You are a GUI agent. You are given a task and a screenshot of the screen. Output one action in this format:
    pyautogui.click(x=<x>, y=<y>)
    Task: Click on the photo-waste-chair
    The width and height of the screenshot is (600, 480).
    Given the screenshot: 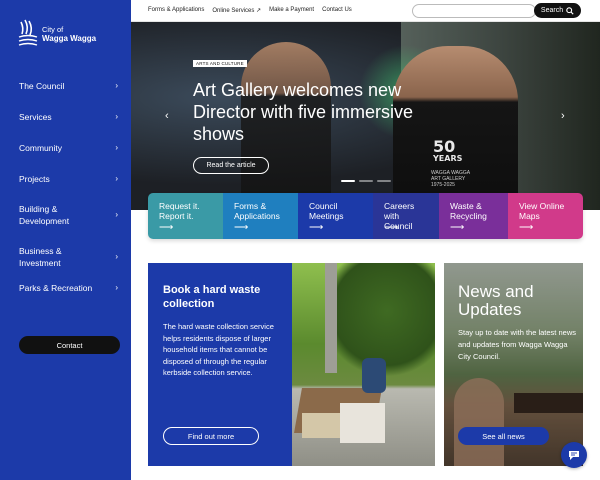 What is the action you would take?
    pyautogui.click(x=374, y=375)
    